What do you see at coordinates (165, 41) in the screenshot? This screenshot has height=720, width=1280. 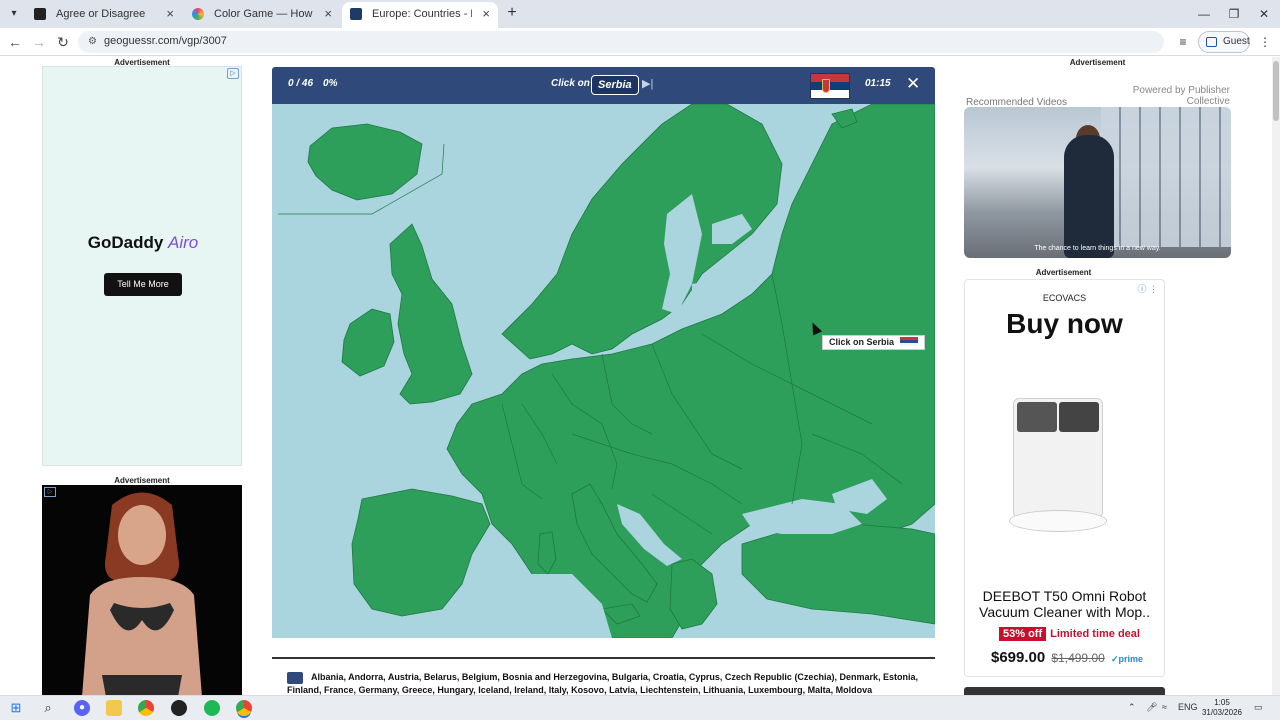 I see `url-text: geoguessr.com/vgp/3007` at bounding box center [165, 41].